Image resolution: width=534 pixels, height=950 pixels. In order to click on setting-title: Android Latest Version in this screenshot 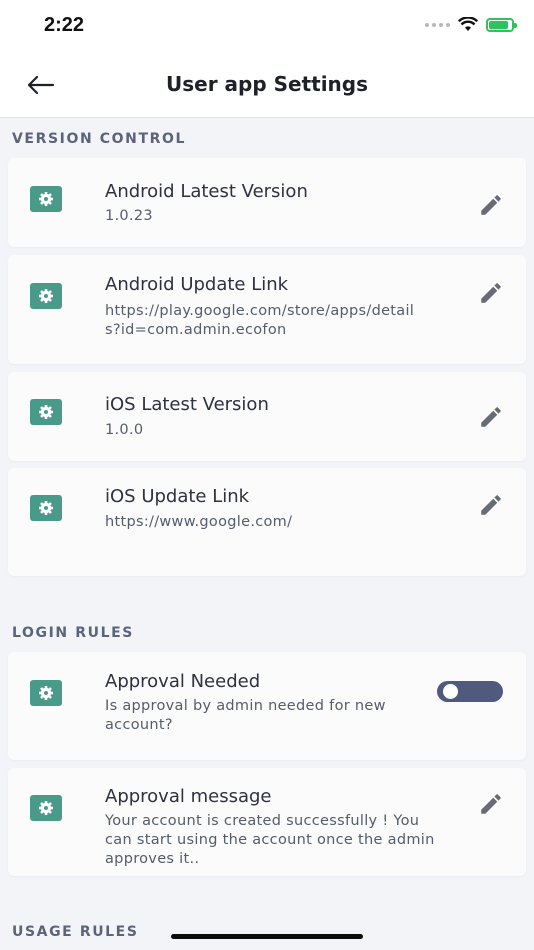, I will do `click(206, 191)`.